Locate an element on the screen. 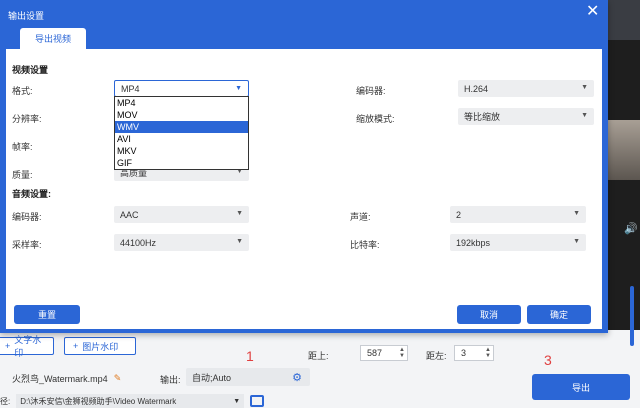 This screenshot has height=408, width=640. distance-left-stepper: 3 ▲ ▼ is located at coordinates (474, 353).